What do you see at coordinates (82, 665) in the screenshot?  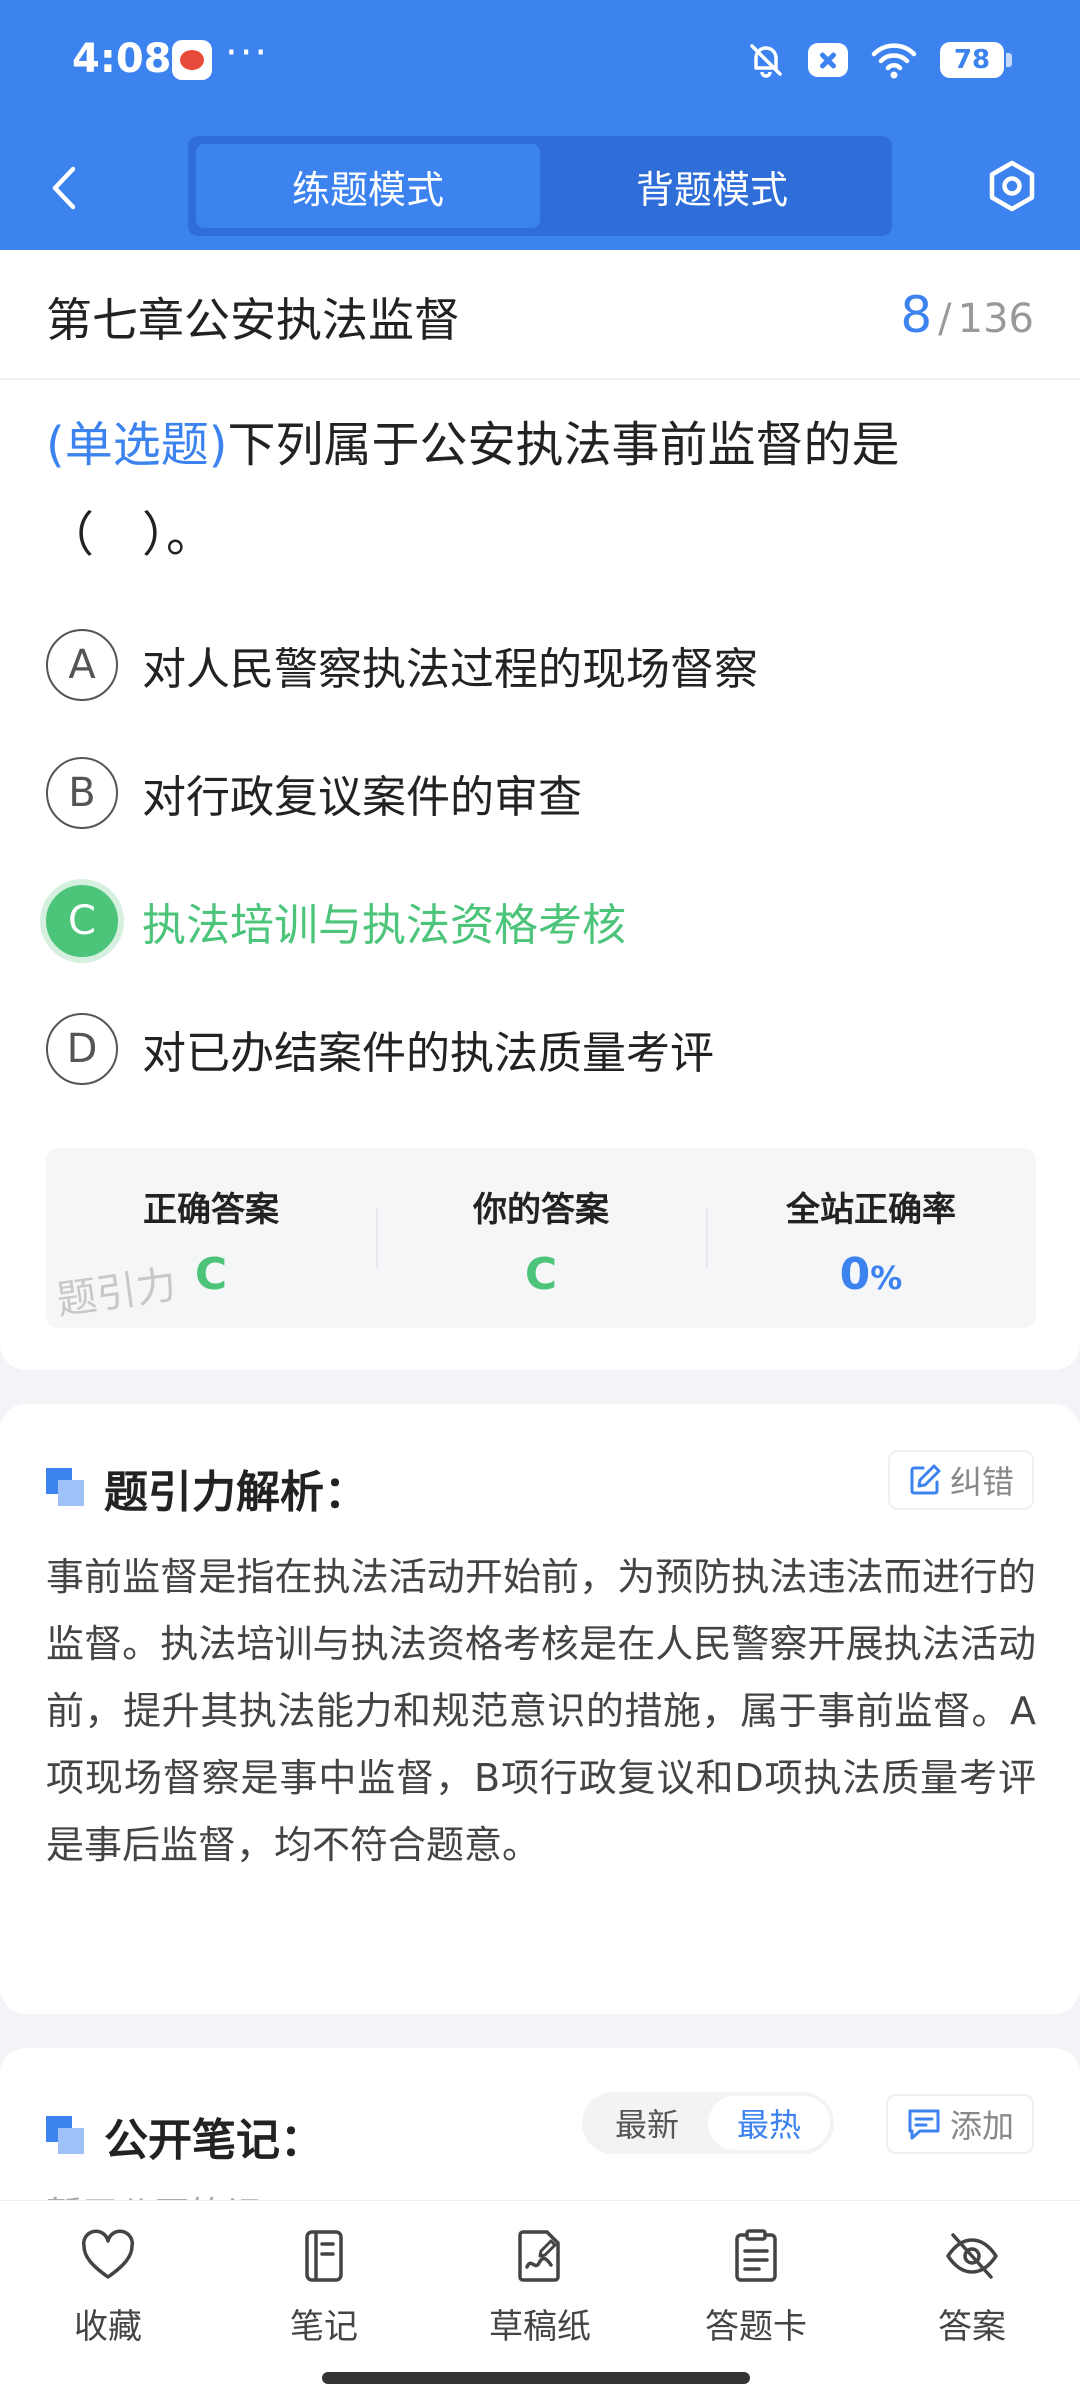 I see `option-letter: A` at bounding box center [82, 665].